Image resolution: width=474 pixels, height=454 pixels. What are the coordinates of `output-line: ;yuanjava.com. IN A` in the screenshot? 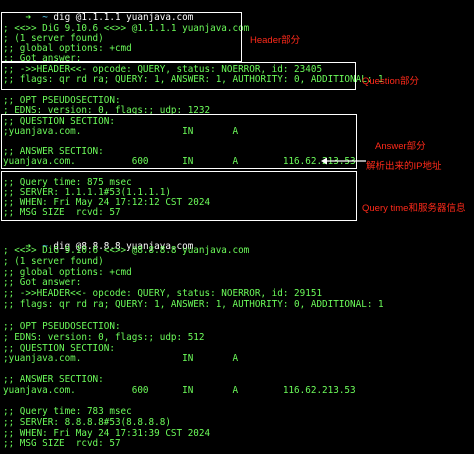 It's located at (121, 358).